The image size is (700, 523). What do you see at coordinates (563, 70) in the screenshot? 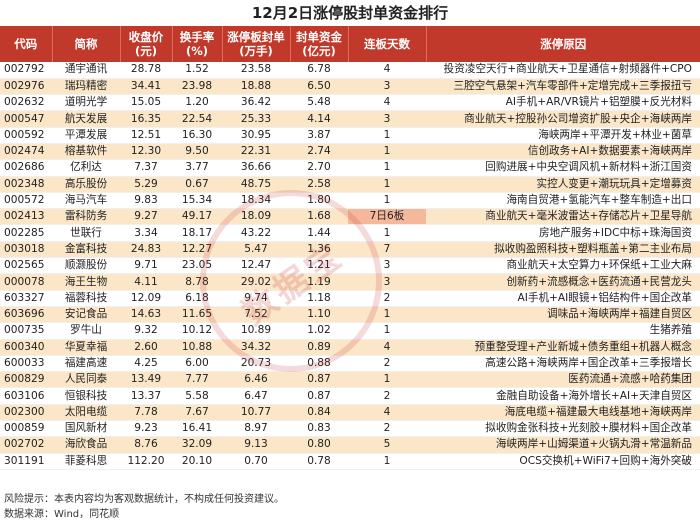
I see `limit-up-reason-cell: 投资凌空天行+商业航天+卫星通信+射频器件+CPO` at bounding box center [563, 70].